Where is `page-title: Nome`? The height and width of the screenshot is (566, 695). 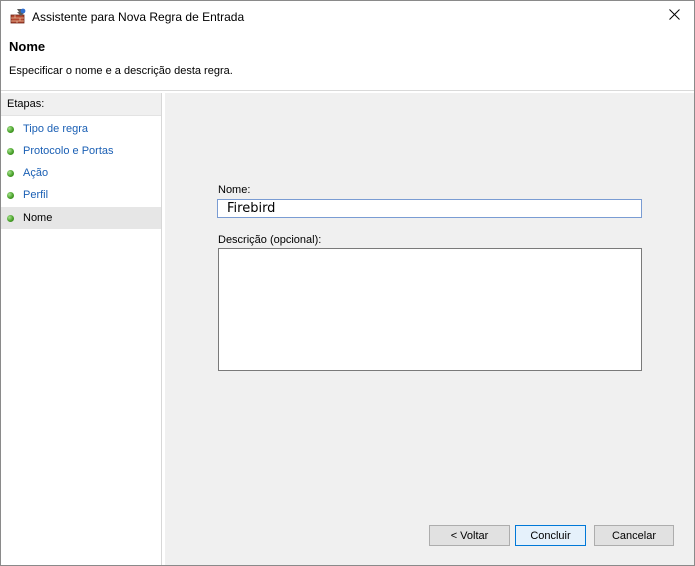
page-title: Nome is located at coordinates (27, 46).